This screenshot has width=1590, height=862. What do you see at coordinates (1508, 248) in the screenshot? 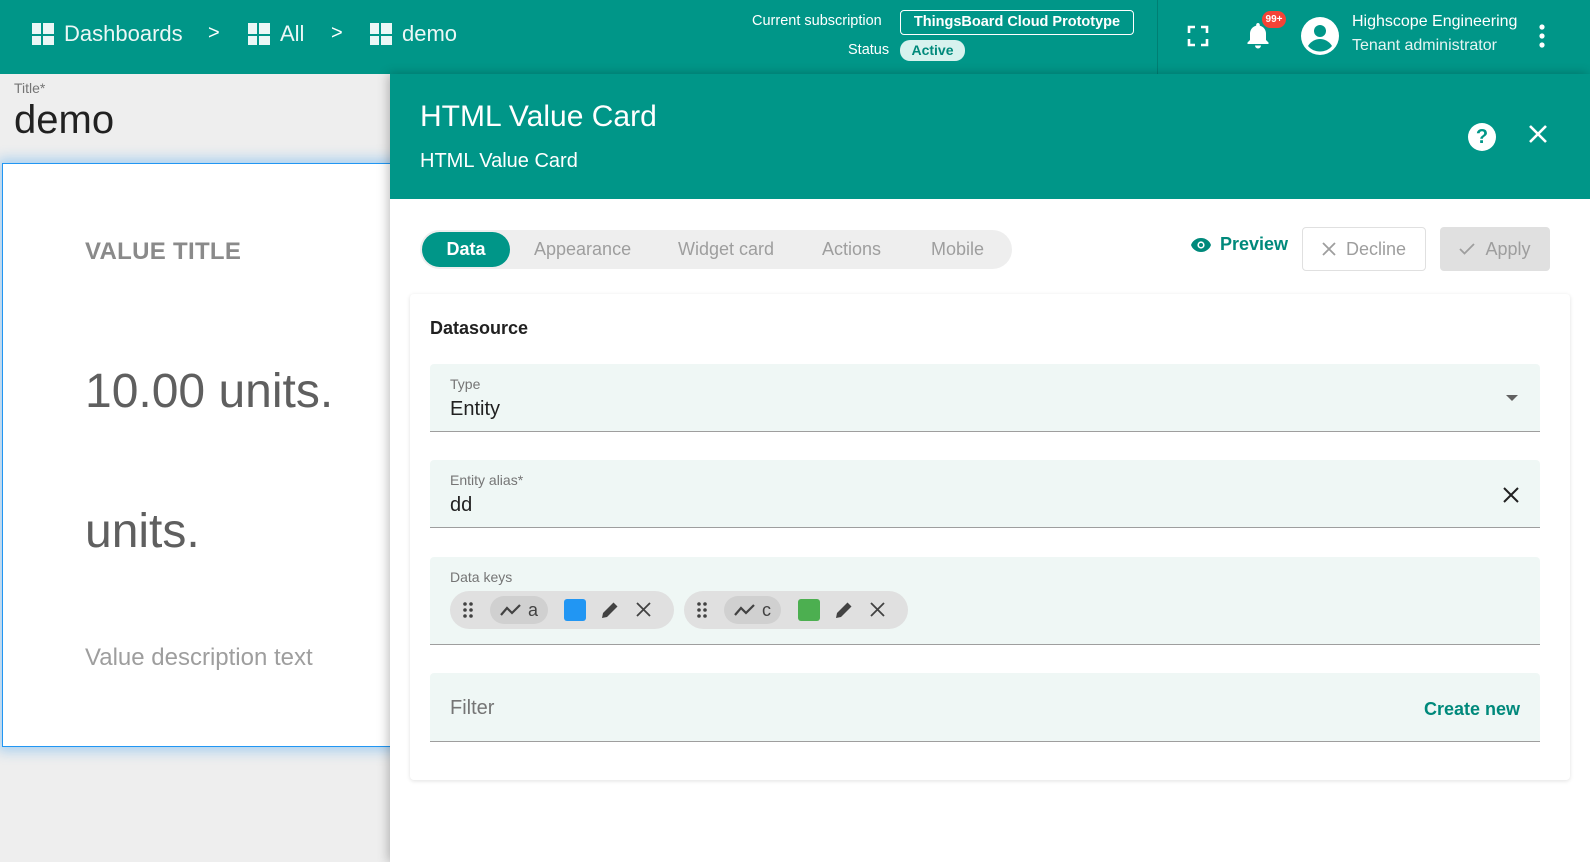
I see `apply-label: Apply` at bounding box center [1508, 248].